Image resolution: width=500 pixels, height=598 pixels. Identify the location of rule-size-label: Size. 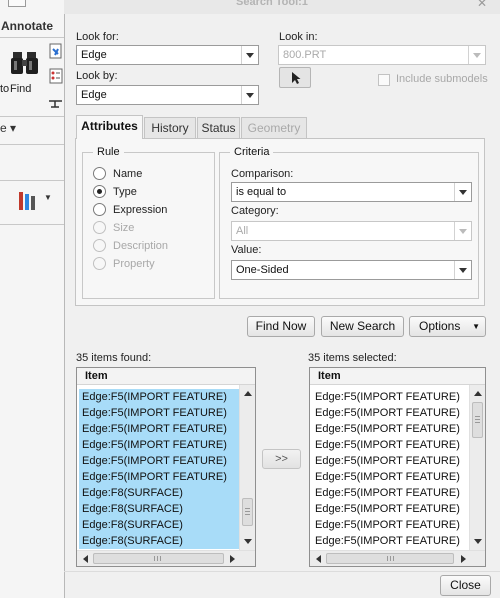
(124, 228).